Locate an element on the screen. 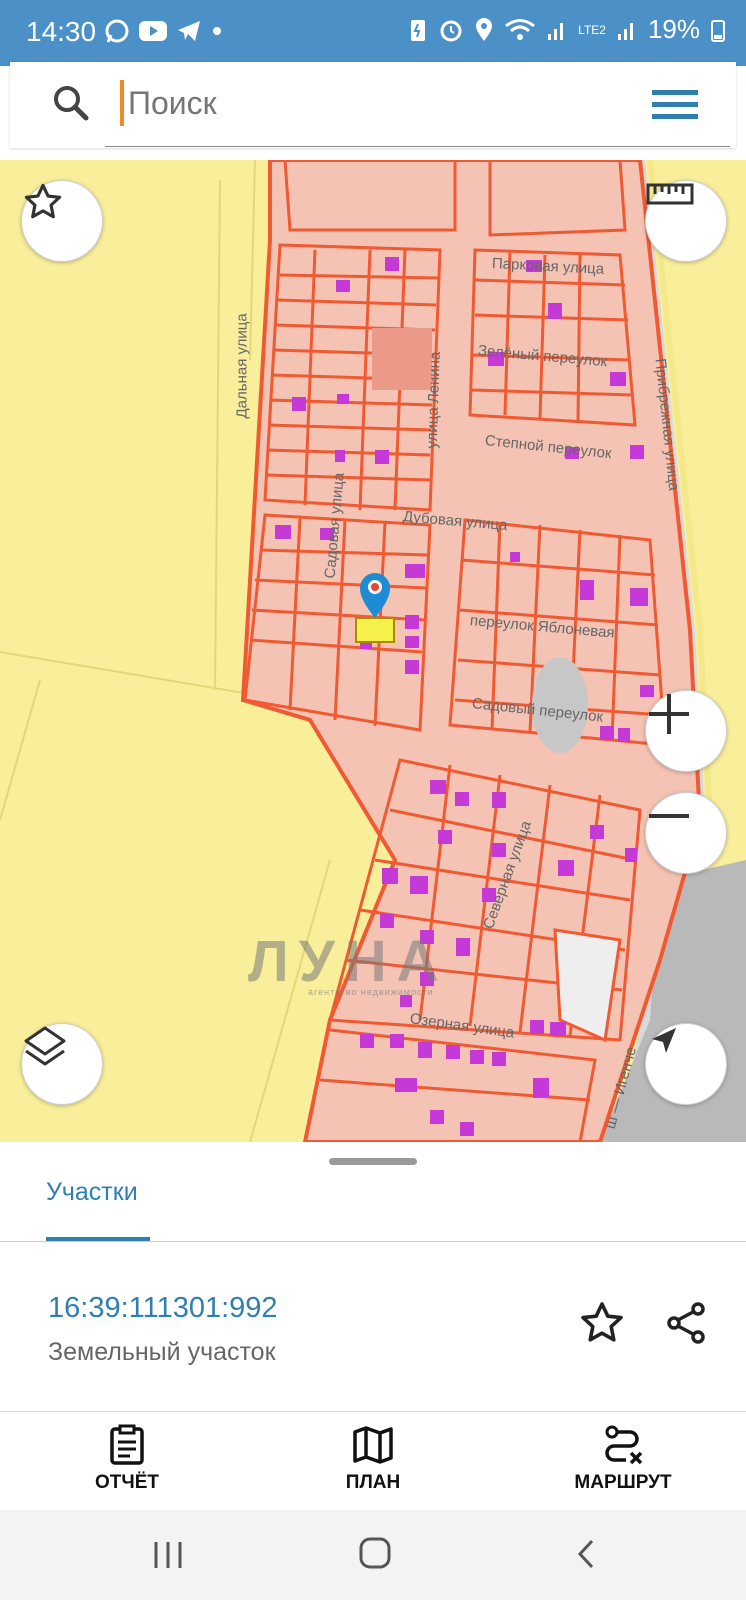 This screenshot has width=746, height=1600. back-icon is located at coordinates (586, 1554).